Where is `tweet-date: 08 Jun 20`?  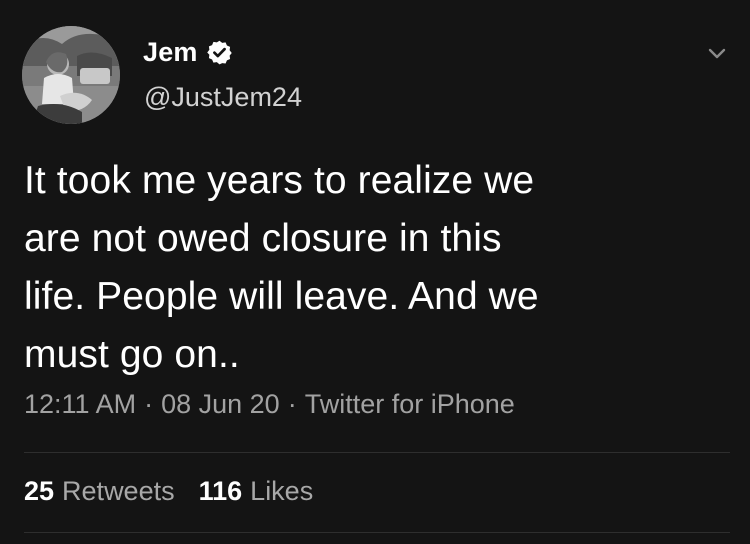 tweet-date: 08 Jun 20 is located at coordinates (220, 404).